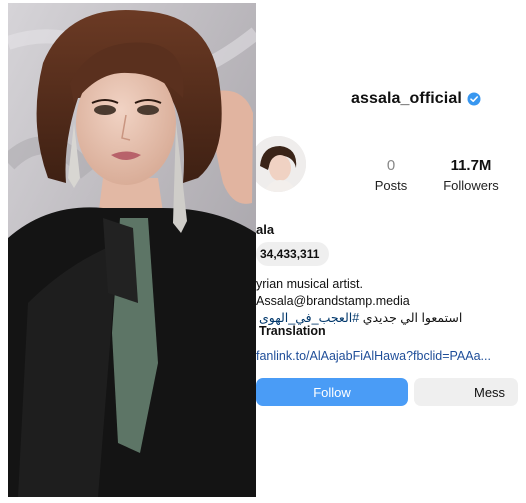 The height and width of the screenshot is (503, 526). I want to click on username-row: assala_official, so click(416, 99).